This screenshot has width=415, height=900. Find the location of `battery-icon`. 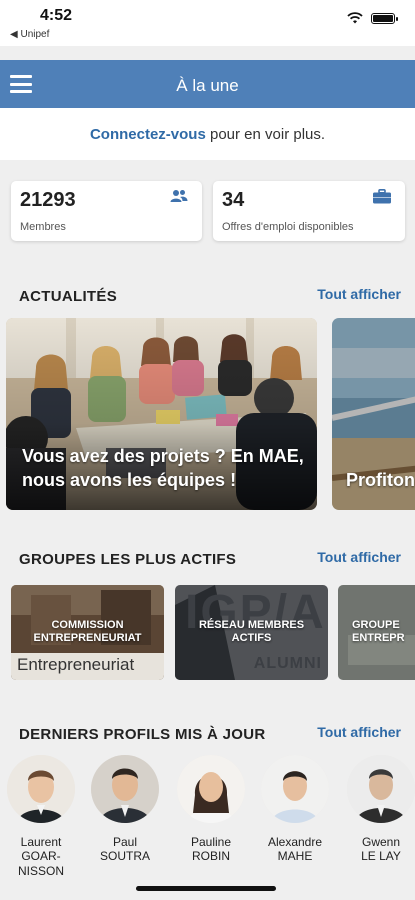

battery-icon is located at coordinates (384, 18).